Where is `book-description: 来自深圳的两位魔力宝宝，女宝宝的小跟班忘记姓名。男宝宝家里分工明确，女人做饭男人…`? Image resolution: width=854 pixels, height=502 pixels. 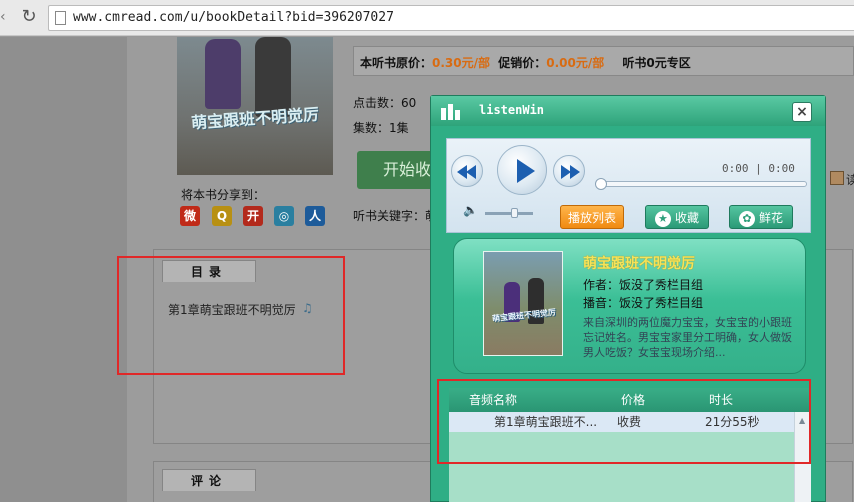 book-description: 来自深圳的两位魔力宝宝，女宝宝的小跟班忘记姓名。男宝宝家里分工明确，女人做饭男人… is located at coordinates (687, 337).